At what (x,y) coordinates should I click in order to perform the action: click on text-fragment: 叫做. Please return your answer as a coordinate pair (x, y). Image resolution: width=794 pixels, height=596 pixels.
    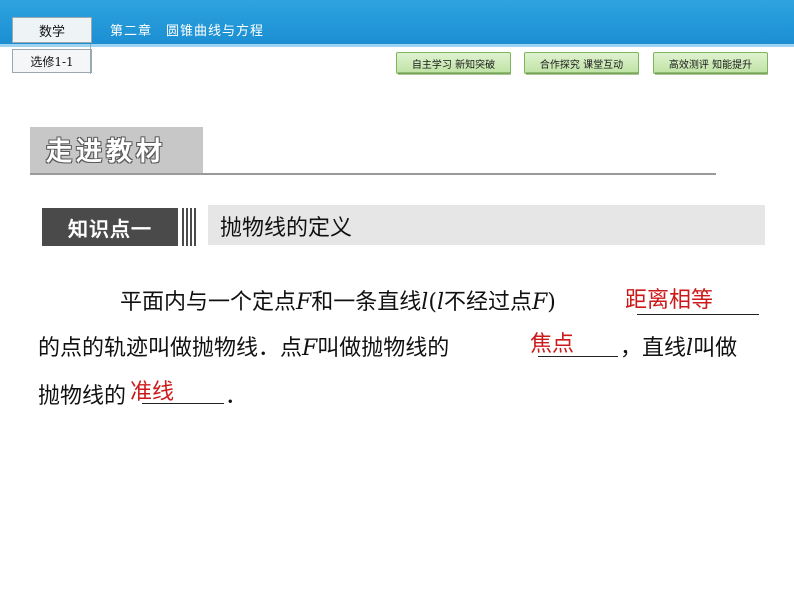
    Looking at the image, I should click on (715, 348).